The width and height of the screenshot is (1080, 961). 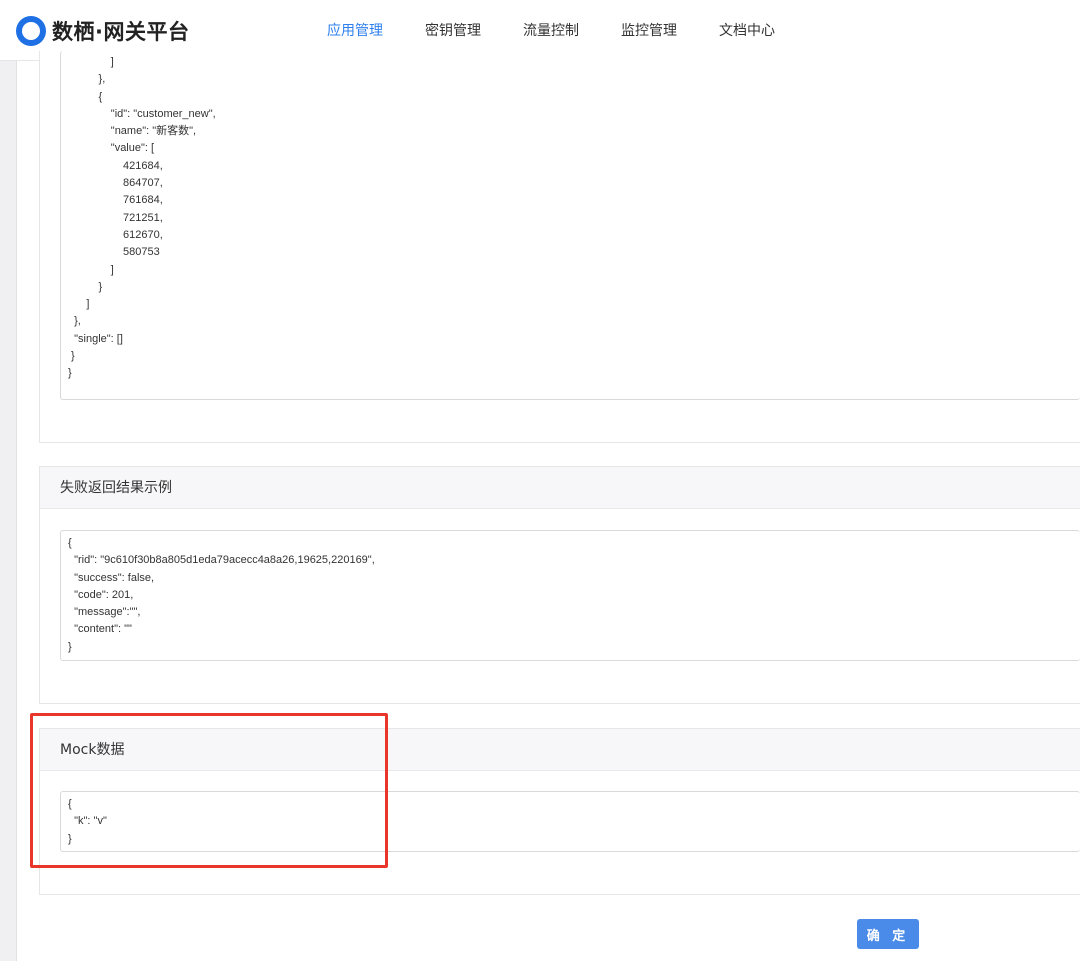 What do you see at coordinates (888, 934) in the screenshot?
I see `confirm-button: 确 定` at bounding box center [888, 934].